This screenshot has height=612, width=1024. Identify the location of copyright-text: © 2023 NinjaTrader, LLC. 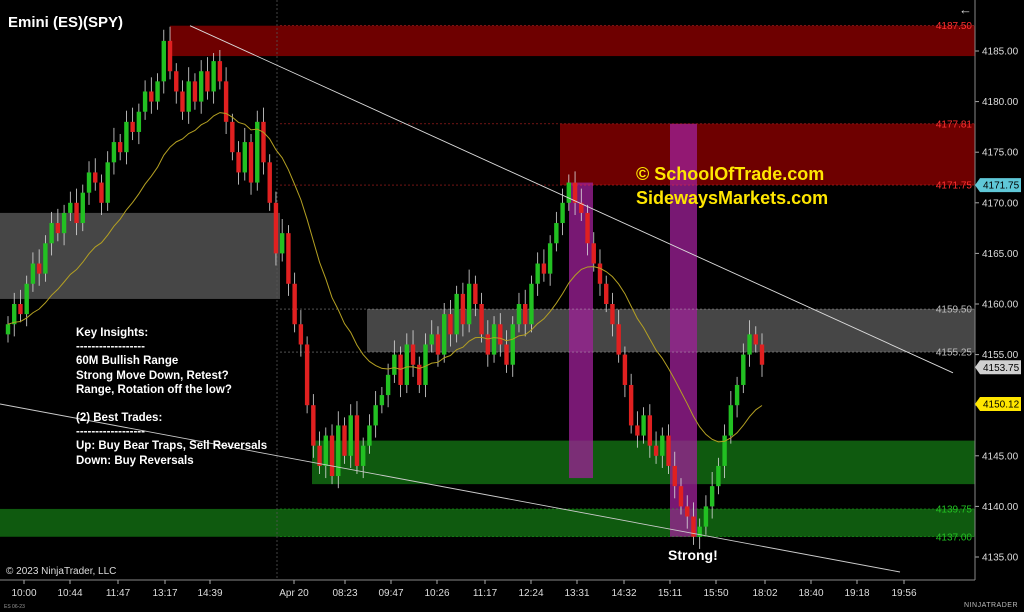
(61, 571).